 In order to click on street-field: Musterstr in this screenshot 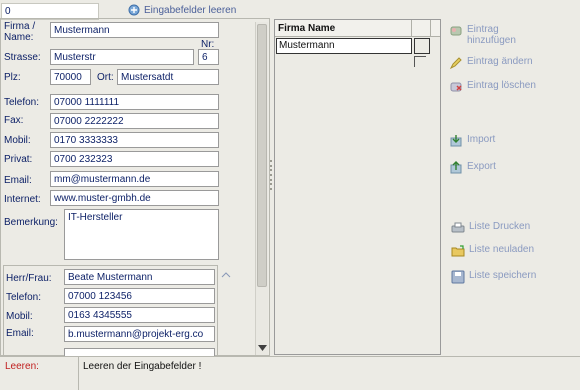, I will do `click(122, 57)`.